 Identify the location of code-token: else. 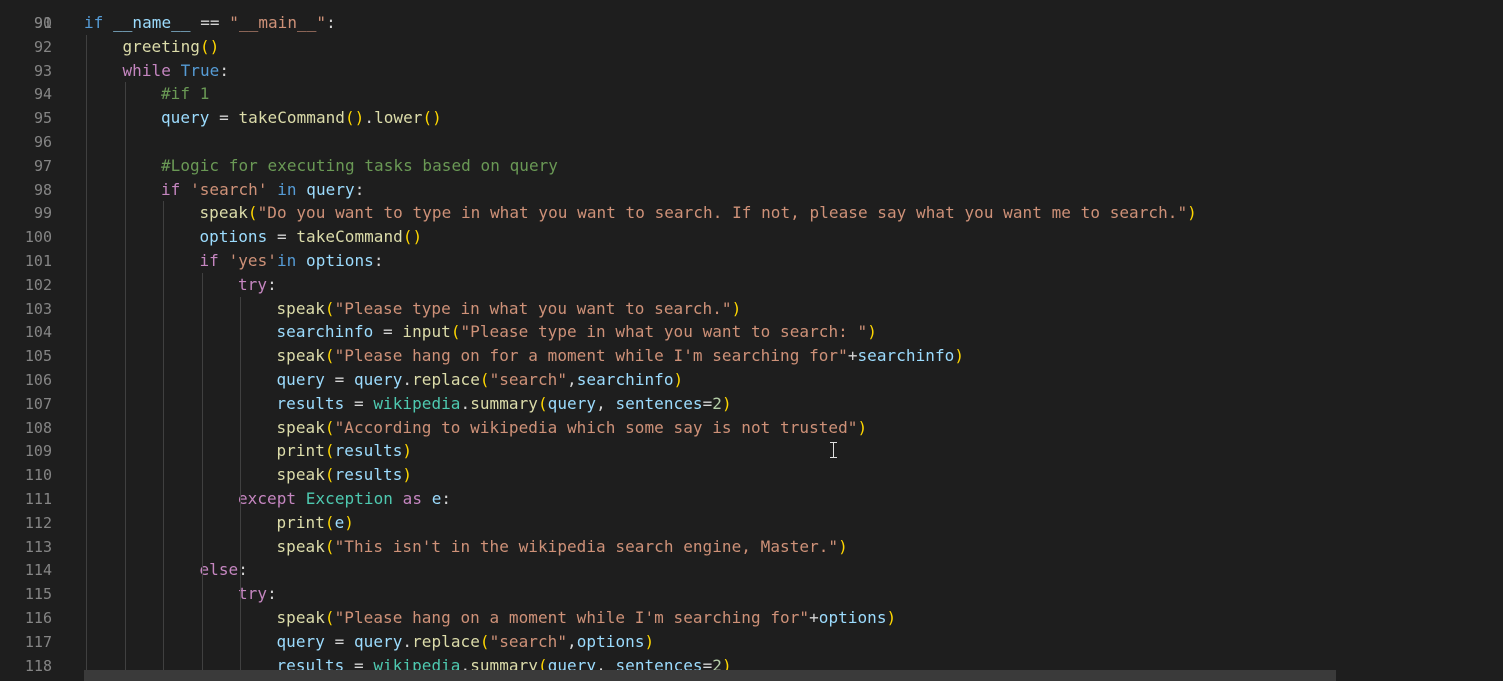
(219, 570).